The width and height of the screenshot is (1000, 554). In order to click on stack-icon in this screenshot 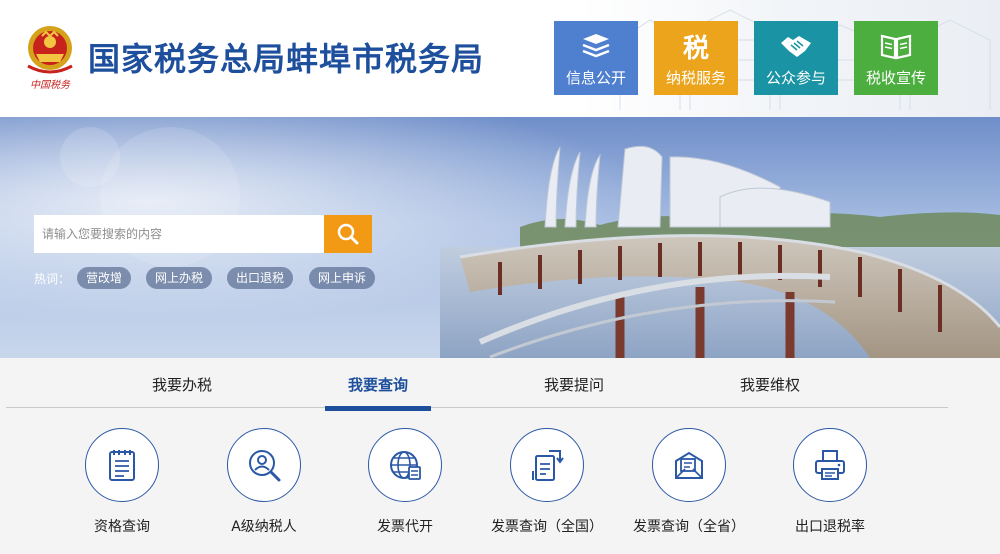, I will do `click(596, 46)`.